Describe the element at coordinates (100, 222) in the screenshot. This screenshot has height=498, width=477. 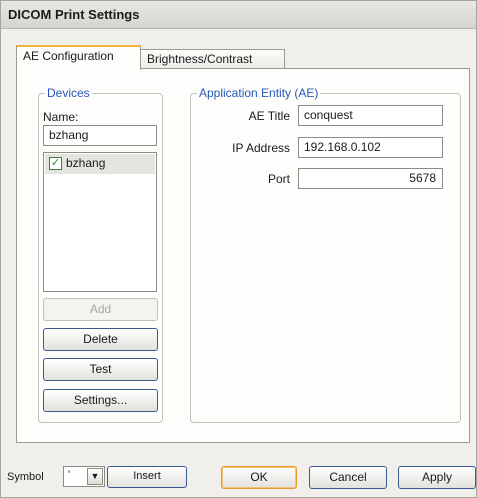
I see `device-list: ✓ bzhang` at that location.